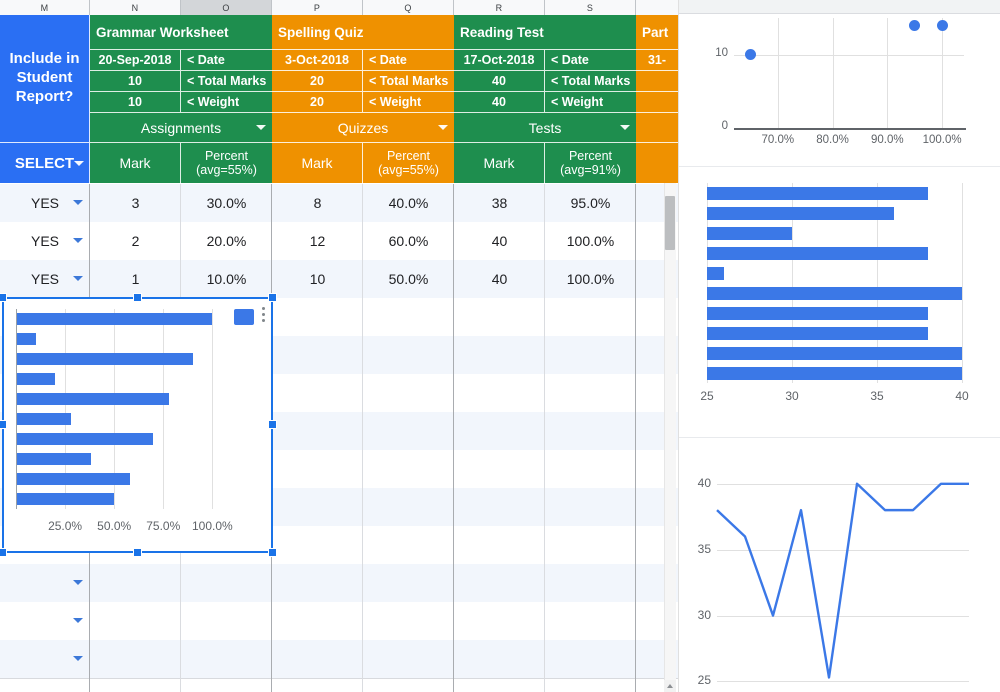 This screenshot has width=1000, height=692. What do you see at coordinates (137, 297) in the screenshot?
I see `chart-resize-handle-top-center` at bounding box center [137, 297].